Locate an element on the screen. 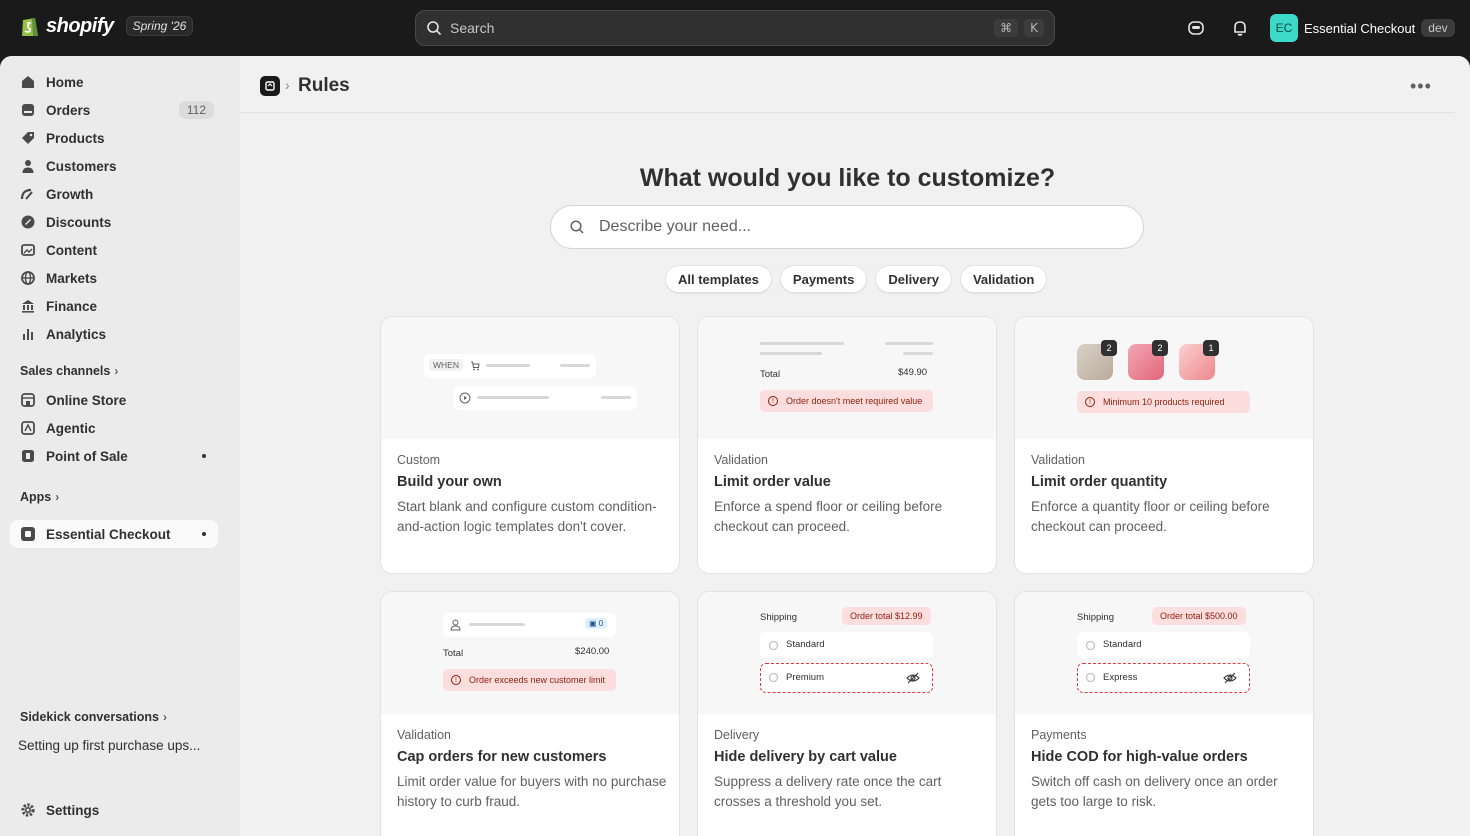 This screenshot has width=1470, height=836. global-search: Search ⌘ K is located at coordinates (735, 28).